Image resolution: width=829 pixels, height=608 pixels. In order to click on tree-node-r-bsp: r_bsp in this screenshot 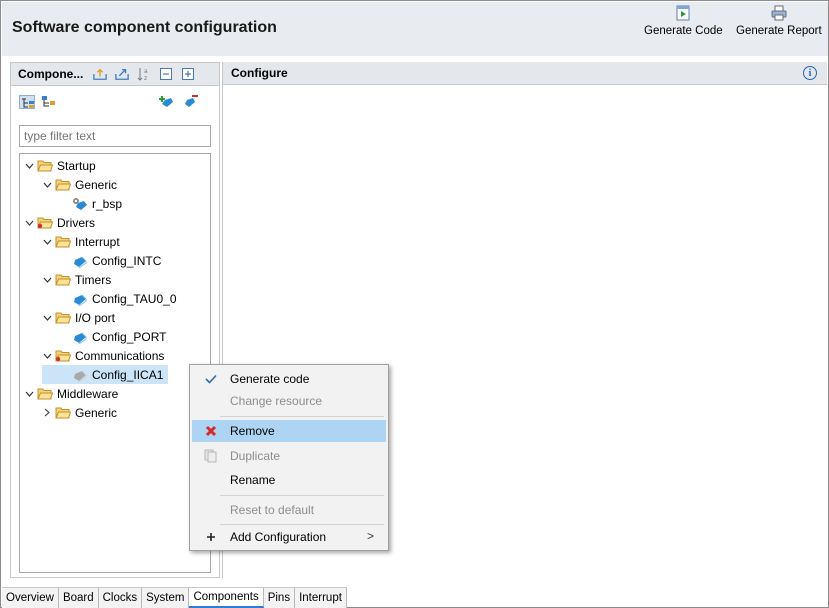, I will do `click(97, 203)`.